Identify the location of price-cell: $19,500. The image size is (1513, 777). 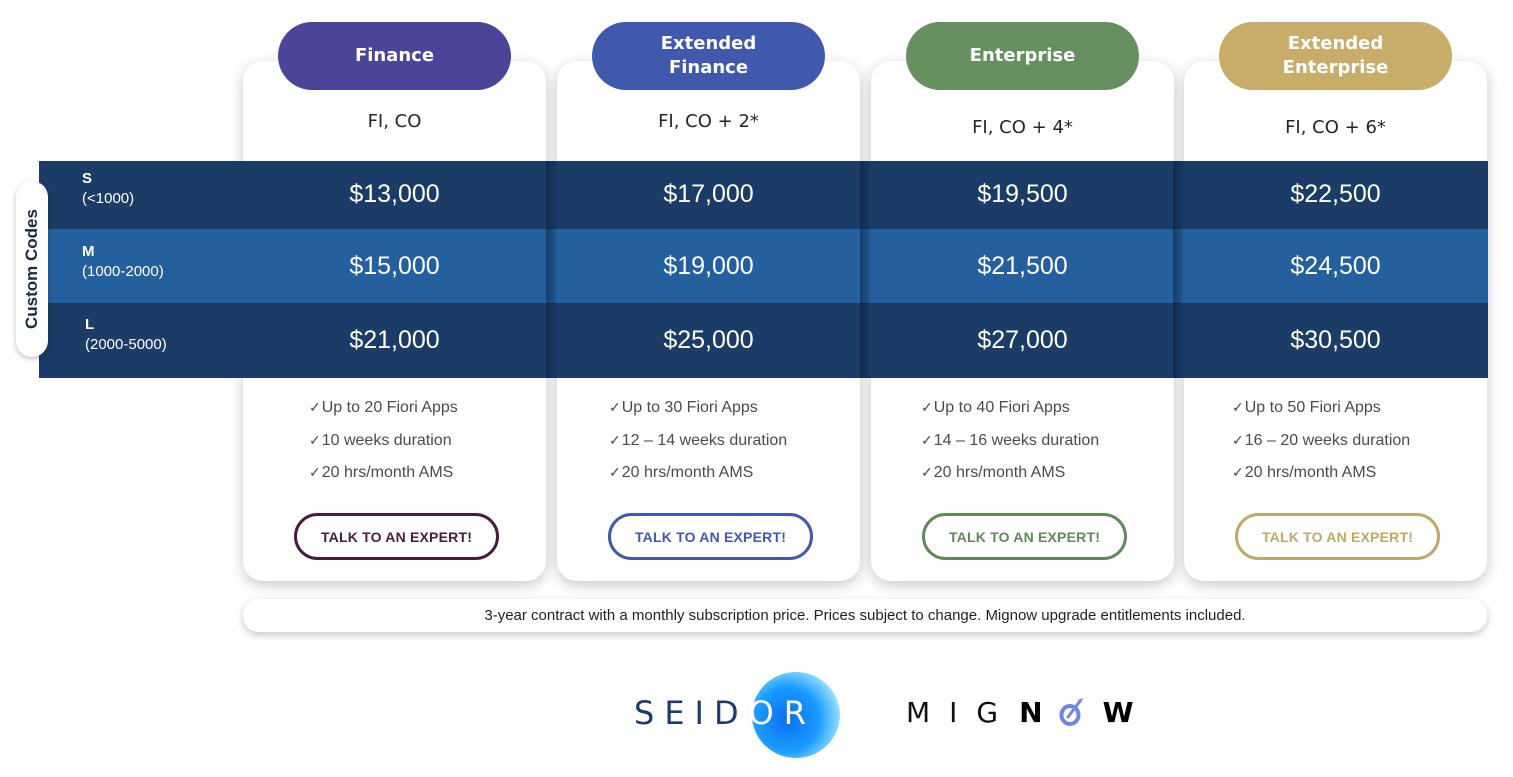
(1022, 194).